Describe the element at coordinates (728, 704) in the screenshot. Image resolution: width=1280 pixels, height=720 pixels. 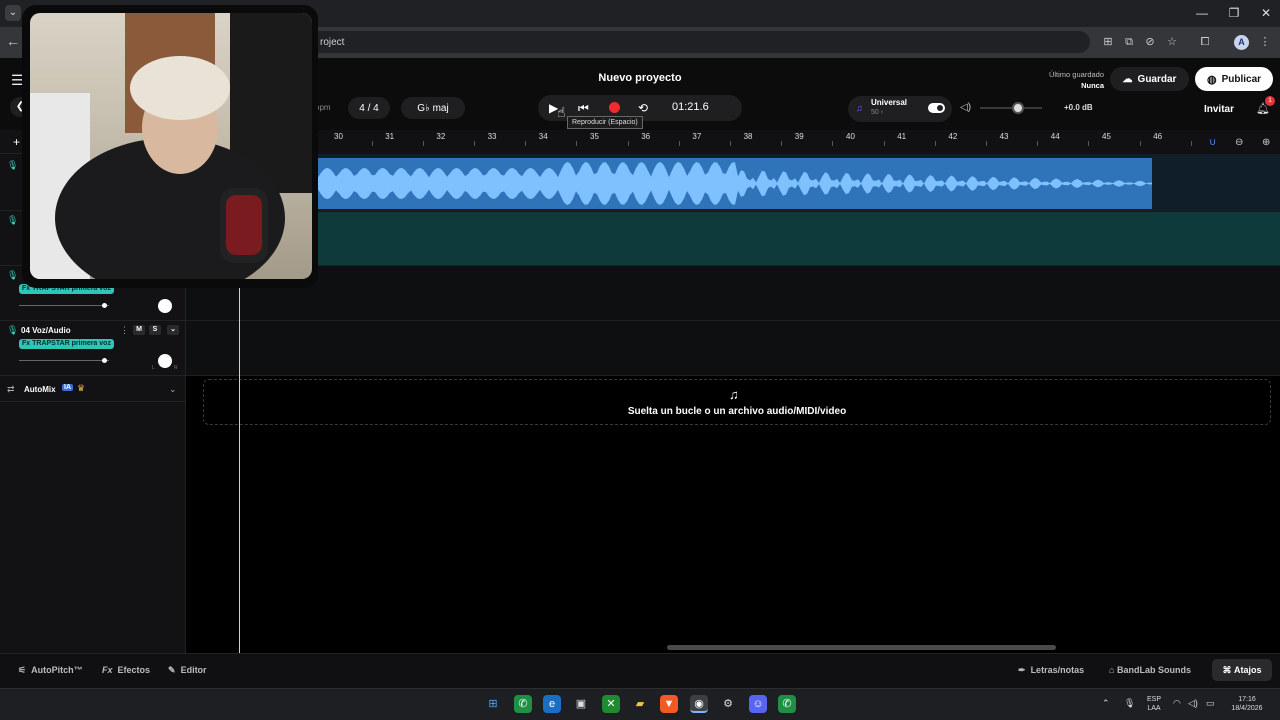
I see `steam-icon: ⚙` at that location.